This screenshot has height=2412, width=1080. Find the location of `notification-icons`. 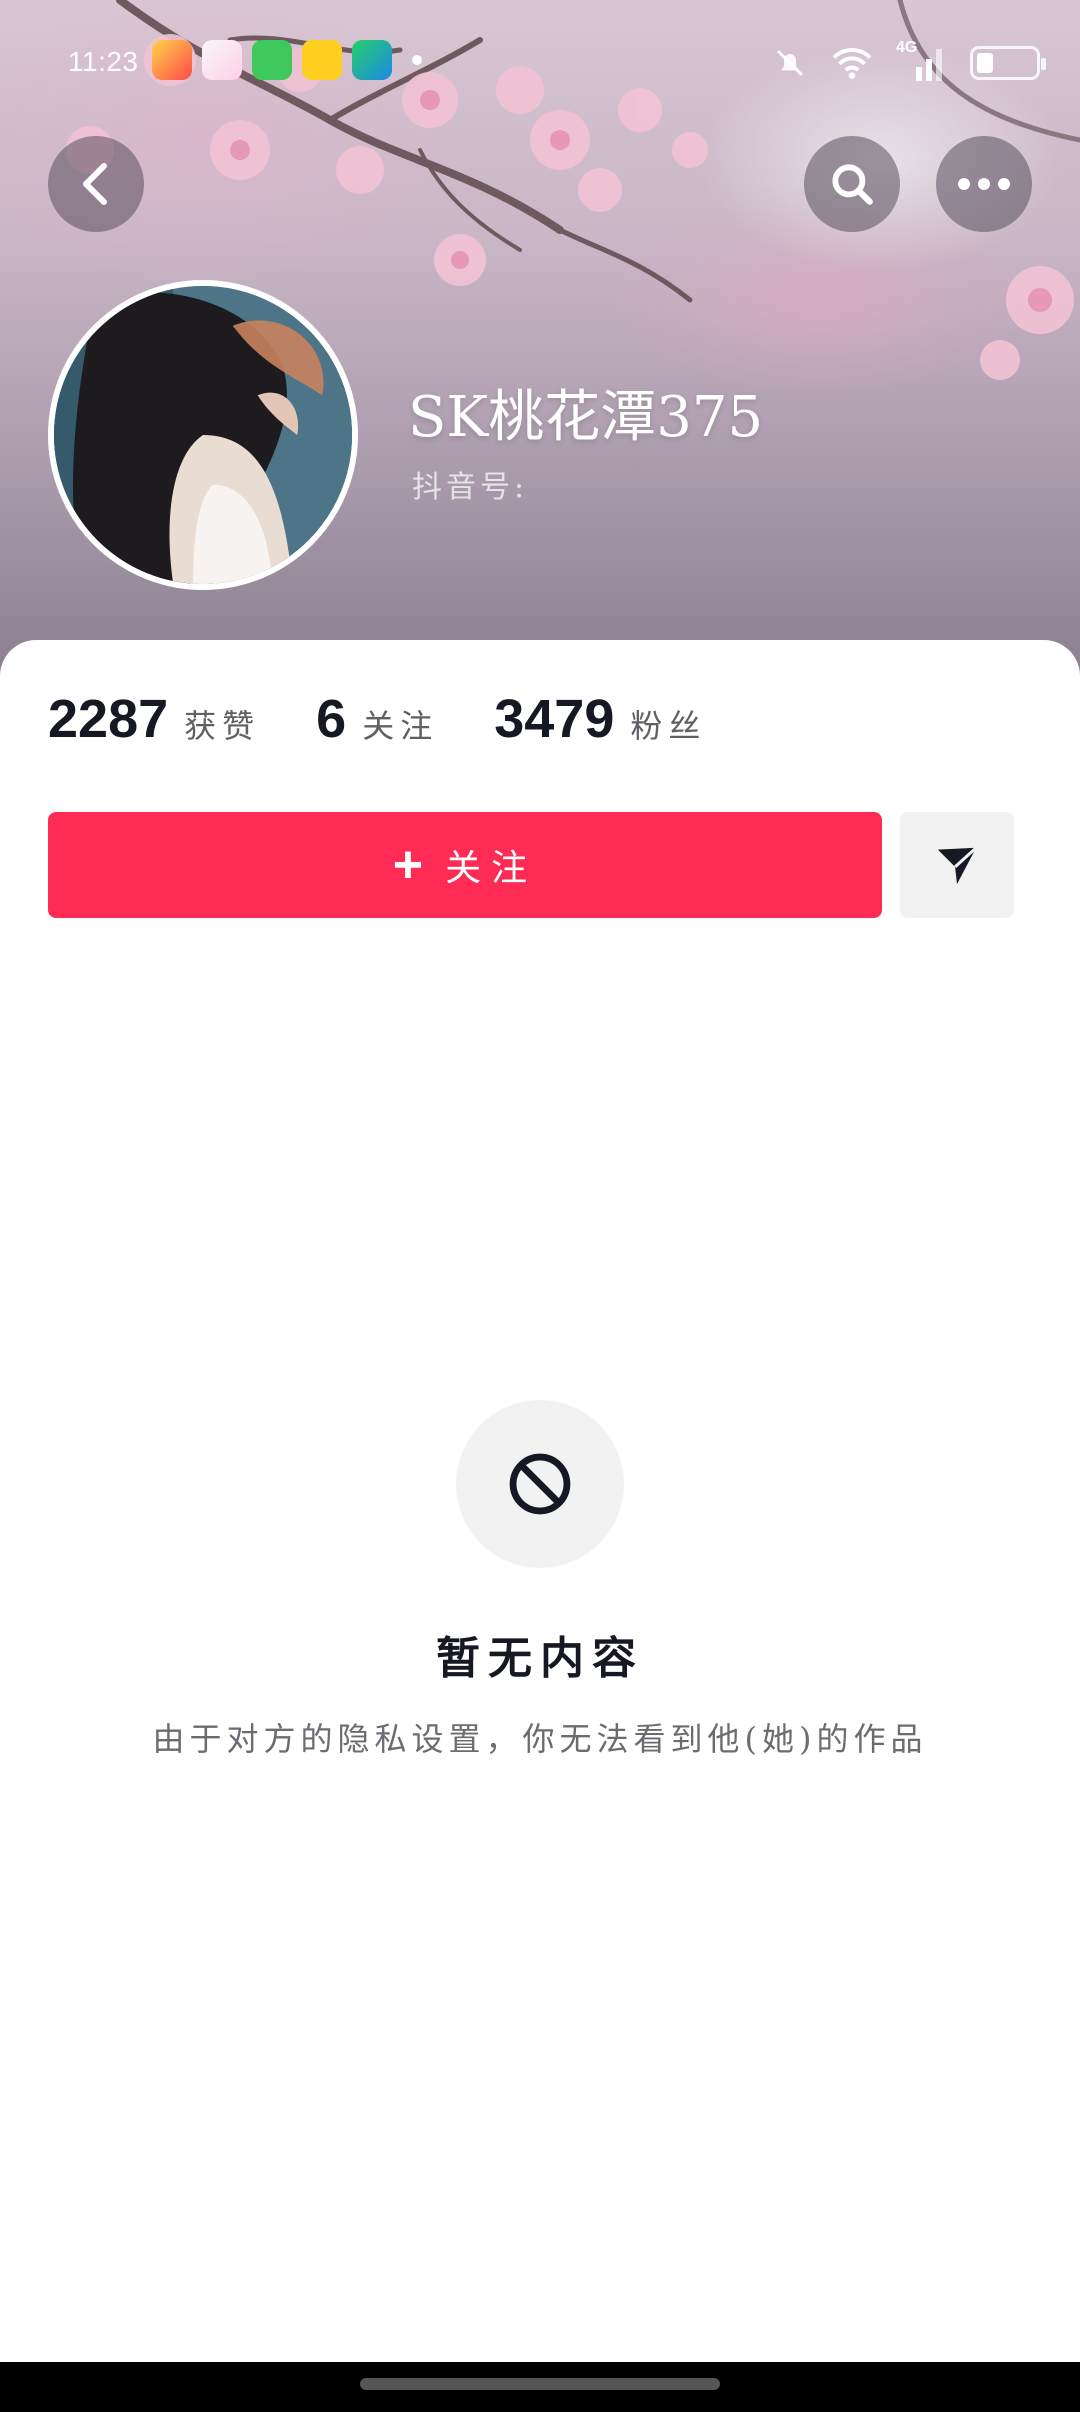

notification-icons is located at coordinates (286, 60).